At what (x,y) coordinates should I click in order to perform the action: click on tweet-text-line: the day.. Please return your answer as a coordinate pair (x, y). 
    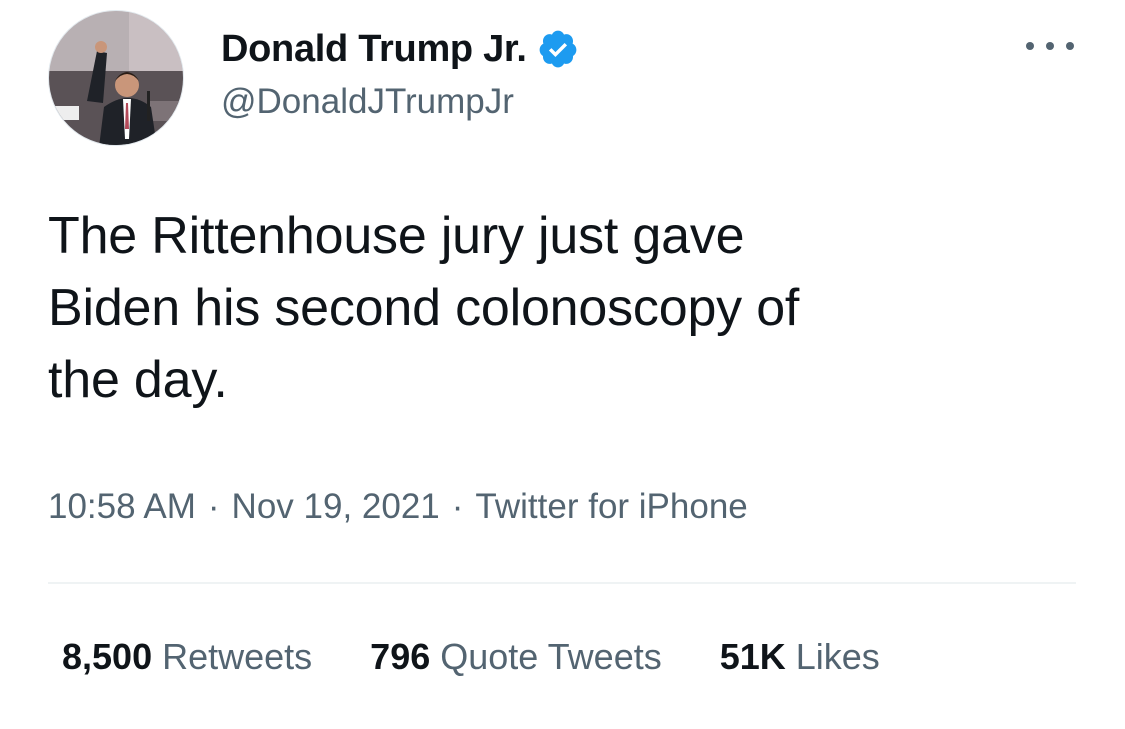
    Looking at the image, I should click on (138, 380).